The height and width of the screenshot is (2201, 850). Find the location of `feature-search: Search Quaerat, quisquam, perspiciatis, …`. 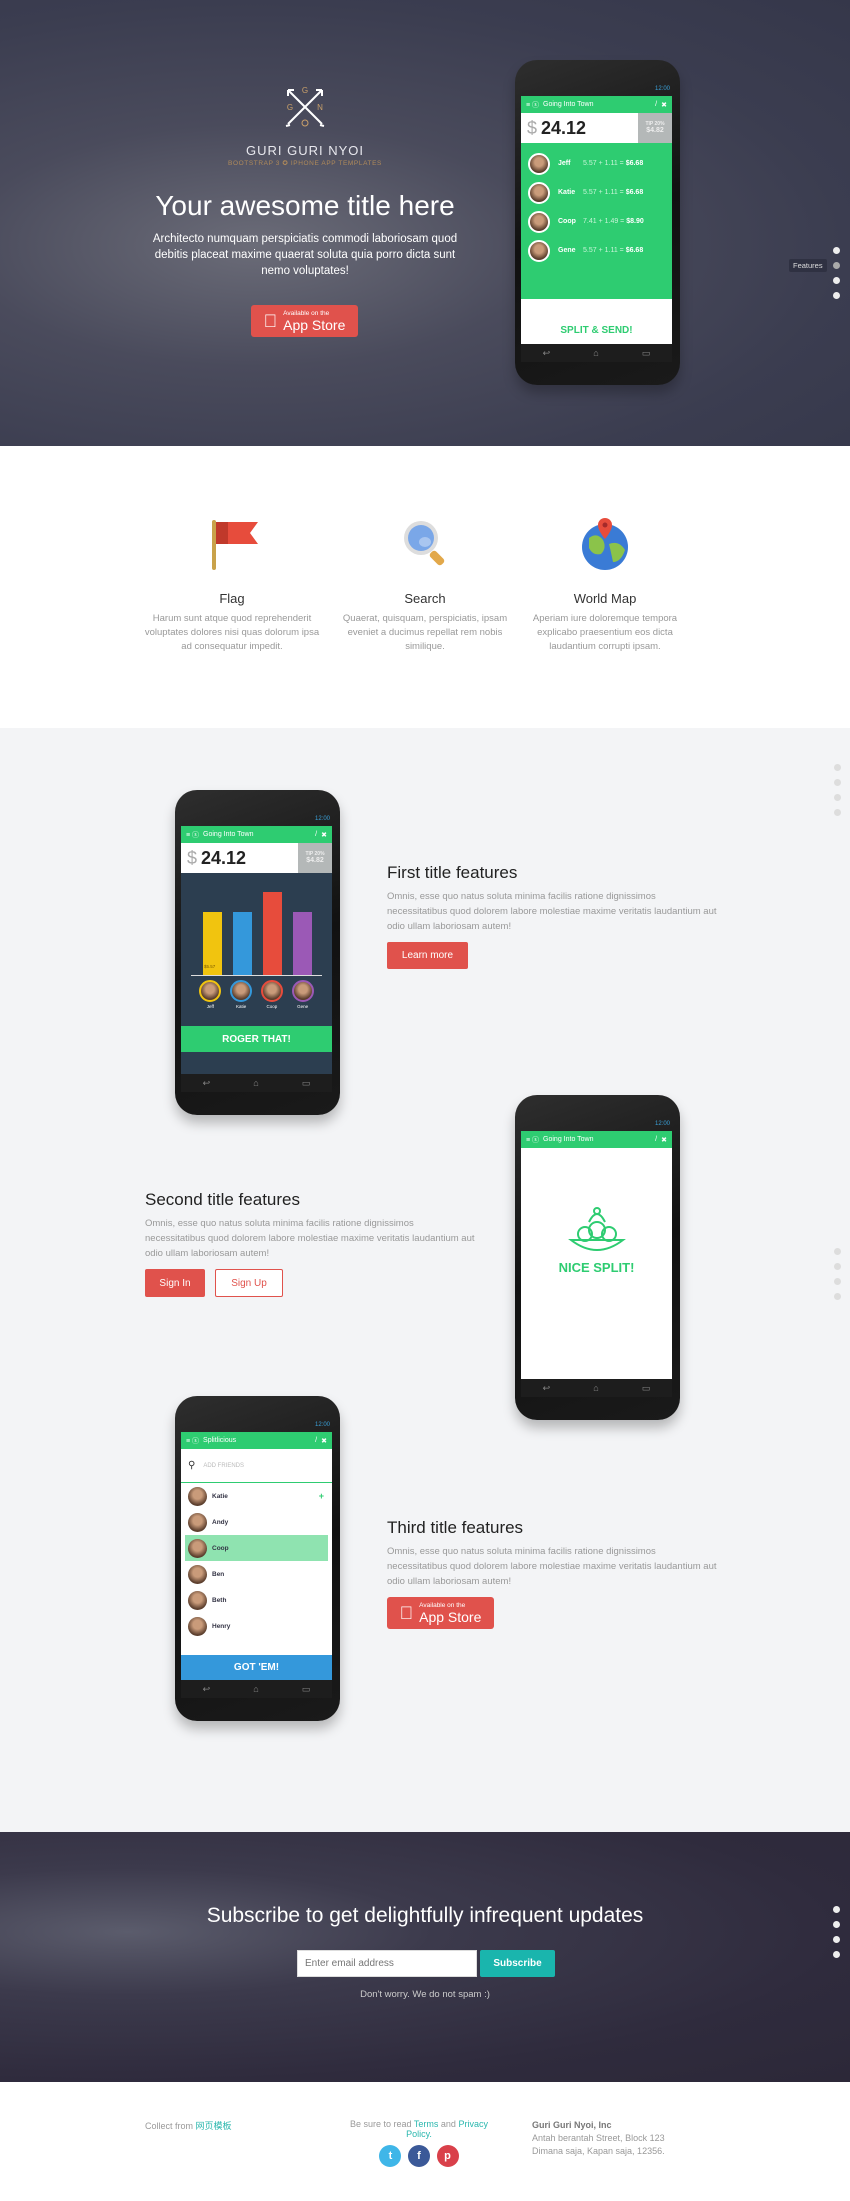

feature-search: Search Quaerat, quisquam, perspiciatis, … is located at coordinates (425, 584).